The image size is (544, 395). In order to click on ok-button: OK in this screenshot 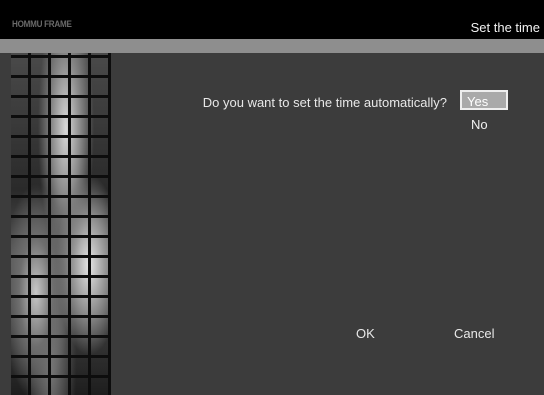, I will do `click(365, 333)`.